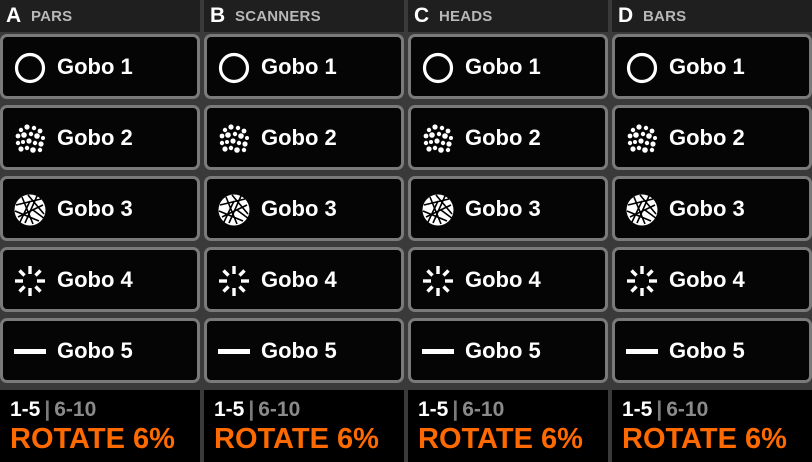  What do you see at coordinates (278, 16) in the screenshot?
I see `column-name: SCANNERS` at bounding box center [278, 16].